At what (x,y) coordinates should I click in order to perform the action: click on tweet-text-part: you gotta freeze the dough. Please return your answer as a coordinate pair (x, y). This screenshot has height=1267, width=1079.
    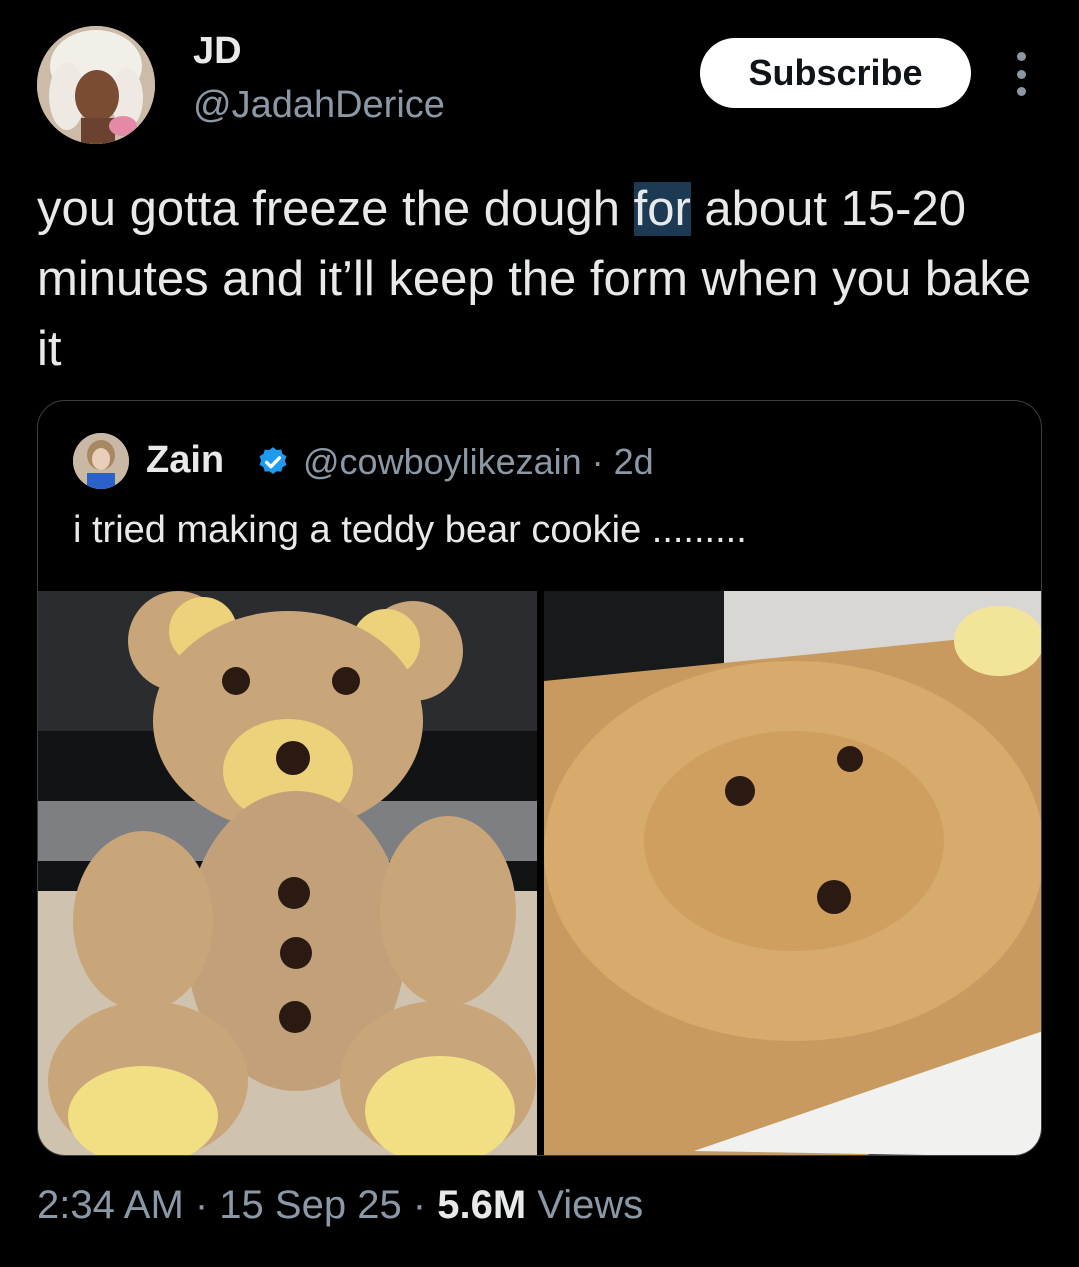
    Looking at the image, I should click on (335, 209).